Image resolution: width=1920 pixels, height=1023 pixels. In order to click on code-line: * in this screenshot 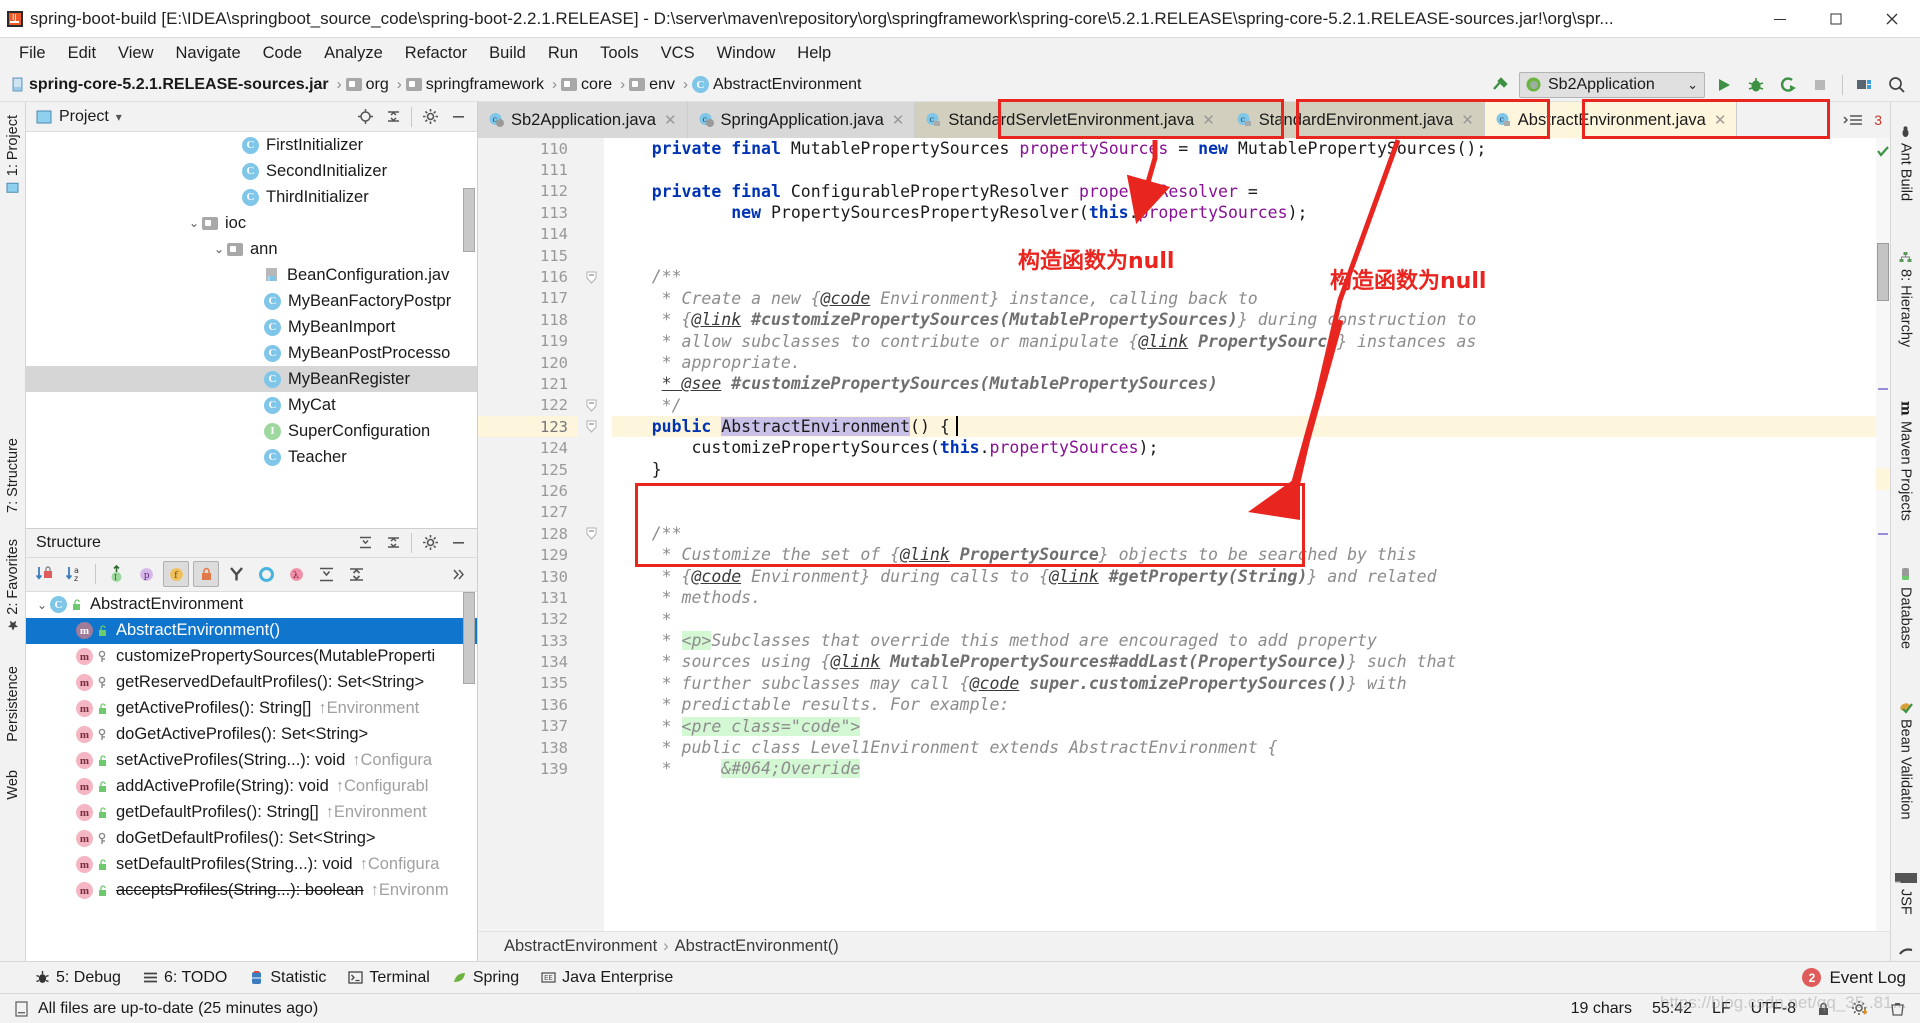, I will do `click(1244, 619)`.